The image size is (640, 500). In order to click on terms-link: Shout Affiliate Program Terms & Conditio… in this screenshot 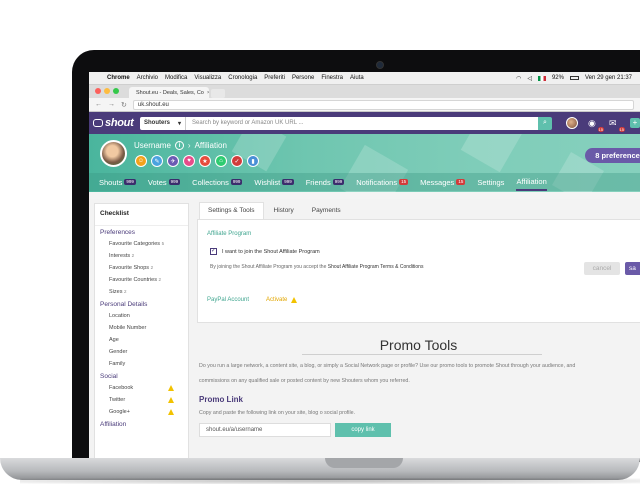, I will do `click(376, 267)`.